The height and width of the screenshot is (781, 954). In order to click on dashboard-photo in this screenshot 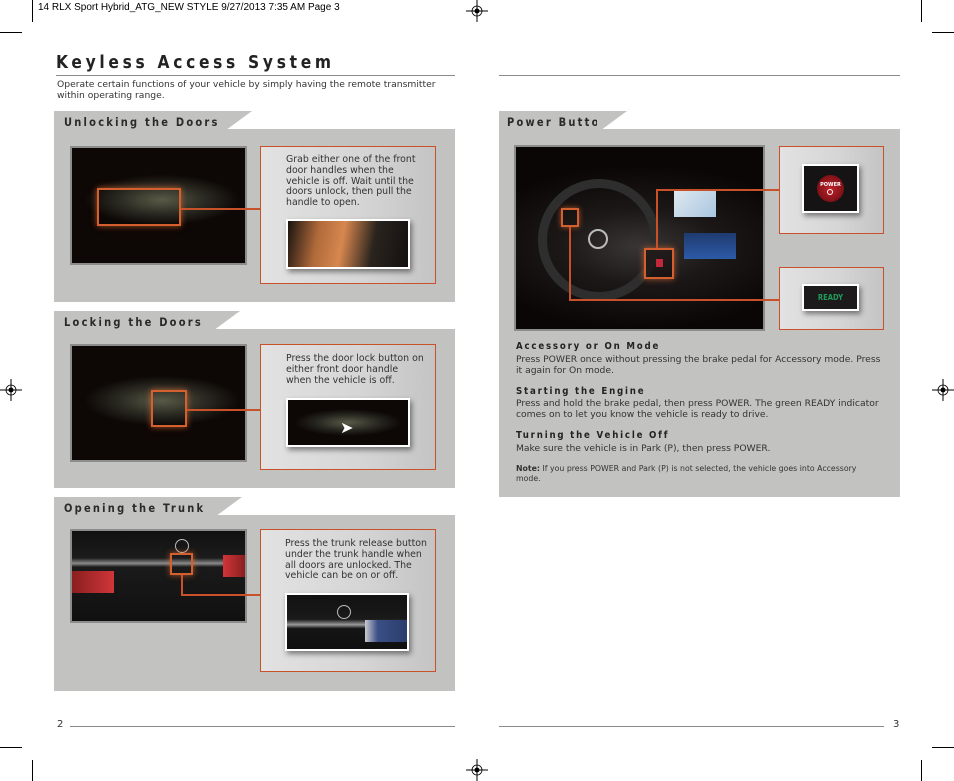, I will do `click(639, 238)`.